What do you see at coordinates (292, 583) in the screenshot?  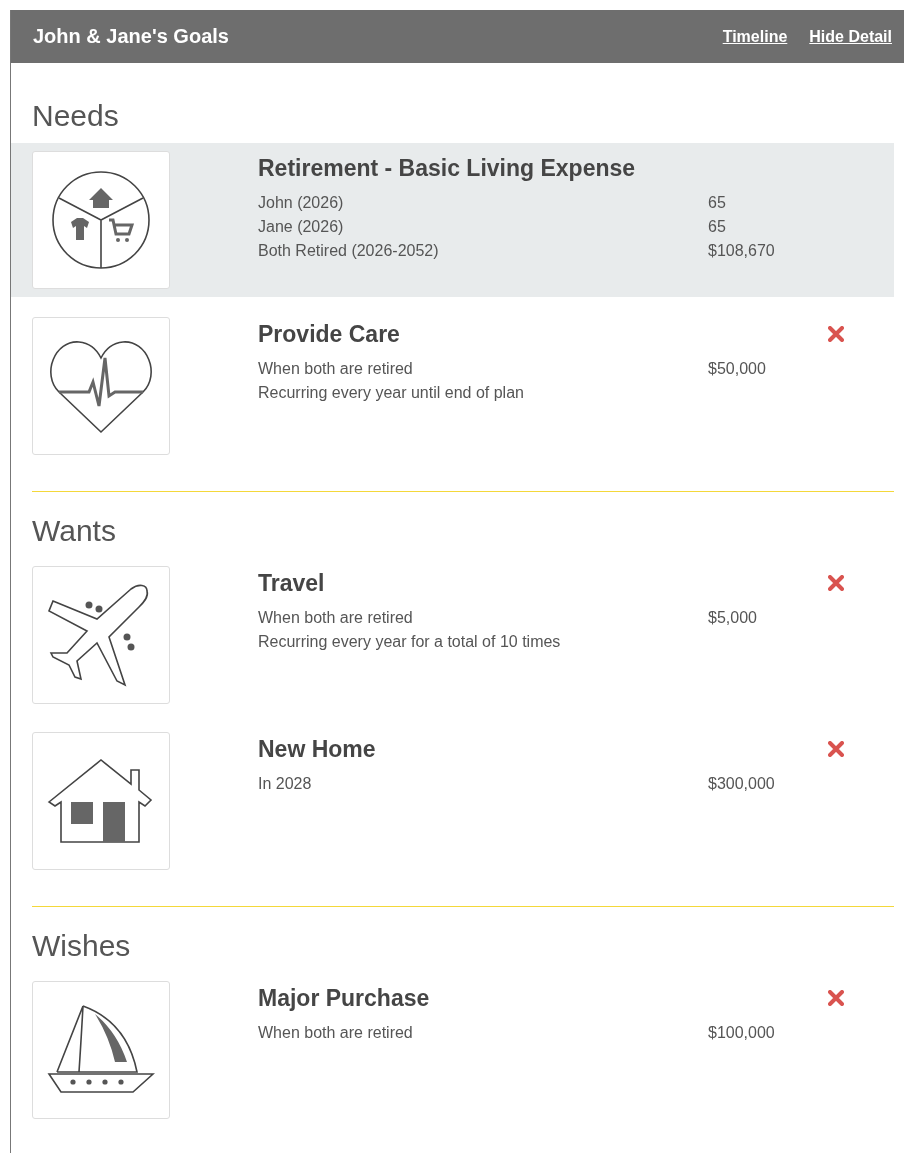 I see `goal-title: Travel` at bounding box center [292, 583].